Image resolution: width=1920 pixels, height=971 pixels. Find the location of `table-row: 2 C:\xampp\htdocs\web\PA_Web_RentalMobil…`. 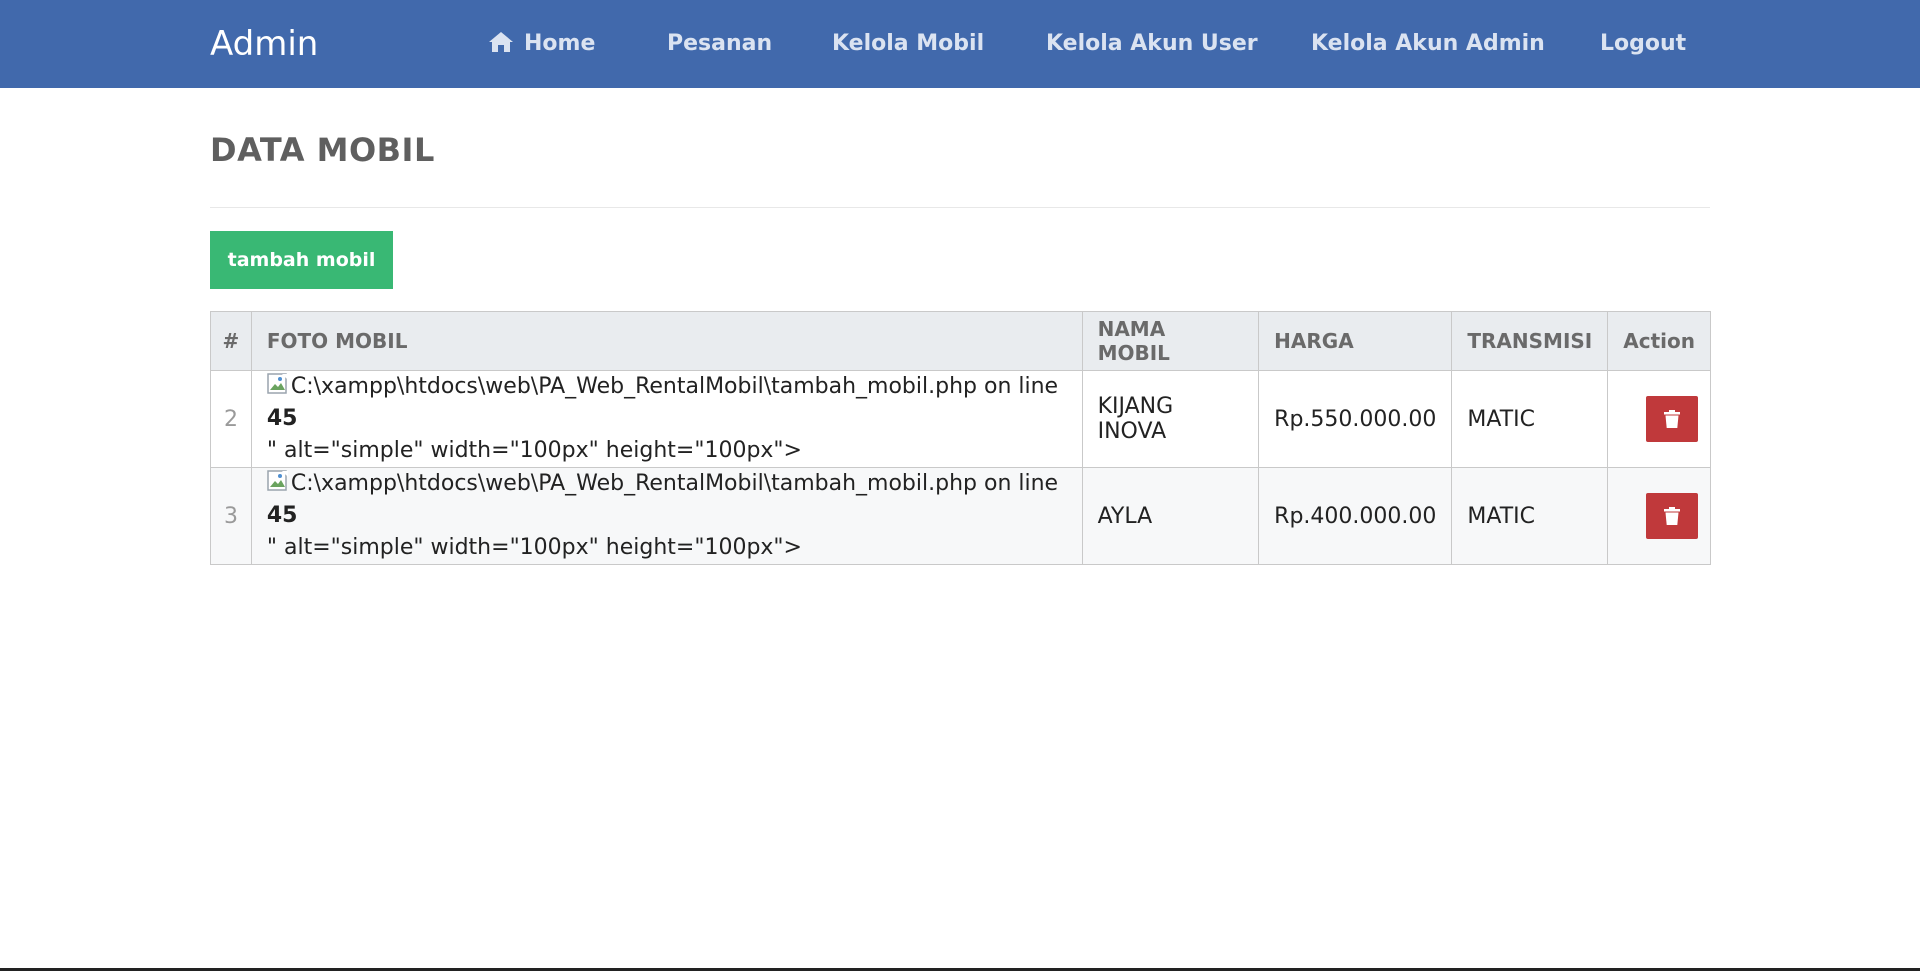

table-row: 2 C:\xampp\htdocs\web\PA_Web_RentalMobil… is located at coordinates (960, 419).